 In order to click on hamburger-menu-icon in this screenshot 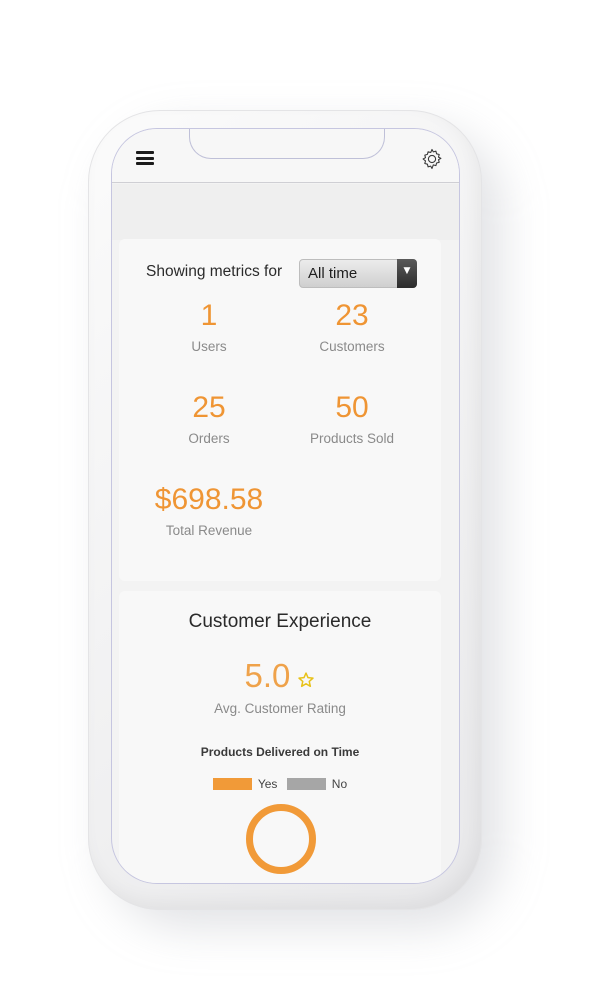, I will do `click(145, 158)`.